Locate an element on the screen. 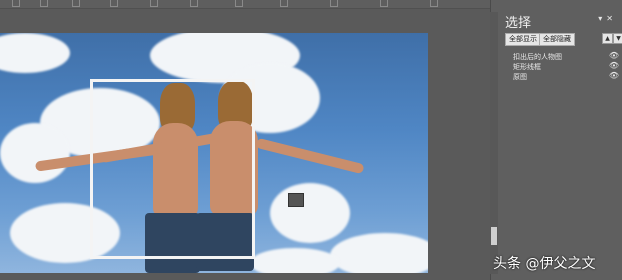 The width and height of the screenshot is (622, 280). bring-forward-button: ▲ is located at coordinates (607, 38).